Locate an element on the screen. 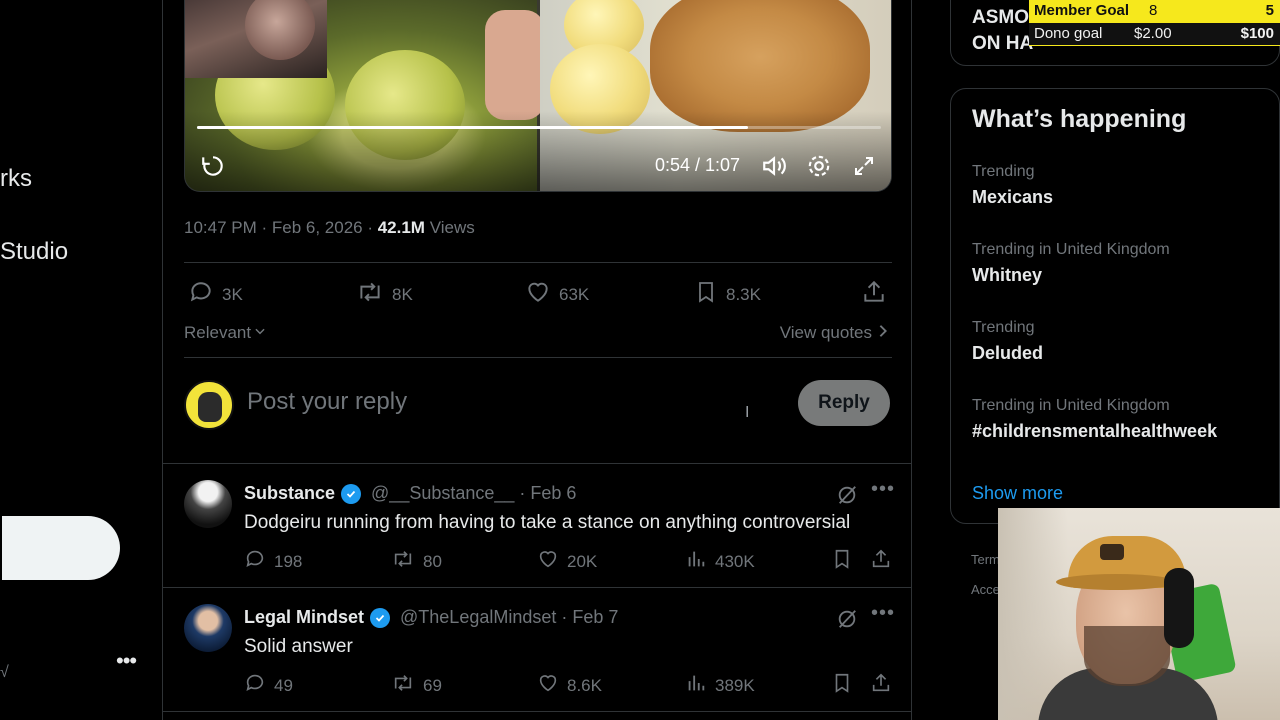 Image resolution: width=1280 pixels, height=720 pixels. reply-repost-action: 69 is located at coordinates (416, 685).